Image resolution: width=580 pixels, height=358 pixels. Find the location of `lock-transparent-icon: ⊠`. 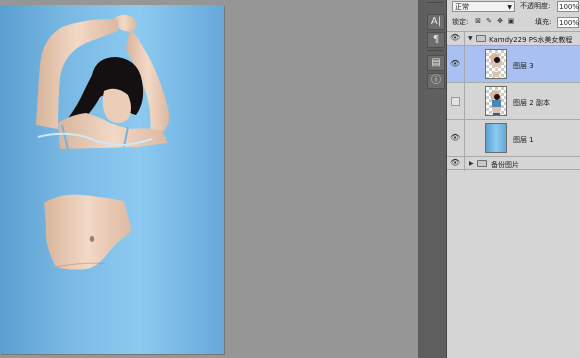

lock-transparent-icon: ⊠ is located at coordinates (478, 21).